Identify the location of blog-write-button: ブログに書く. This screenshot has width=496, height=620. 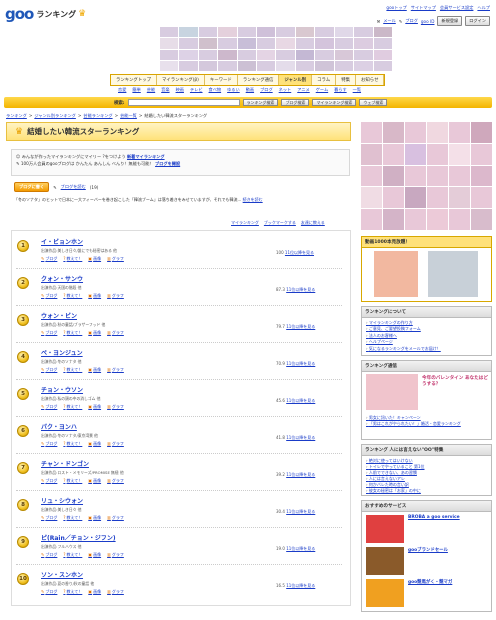
(32, 187).